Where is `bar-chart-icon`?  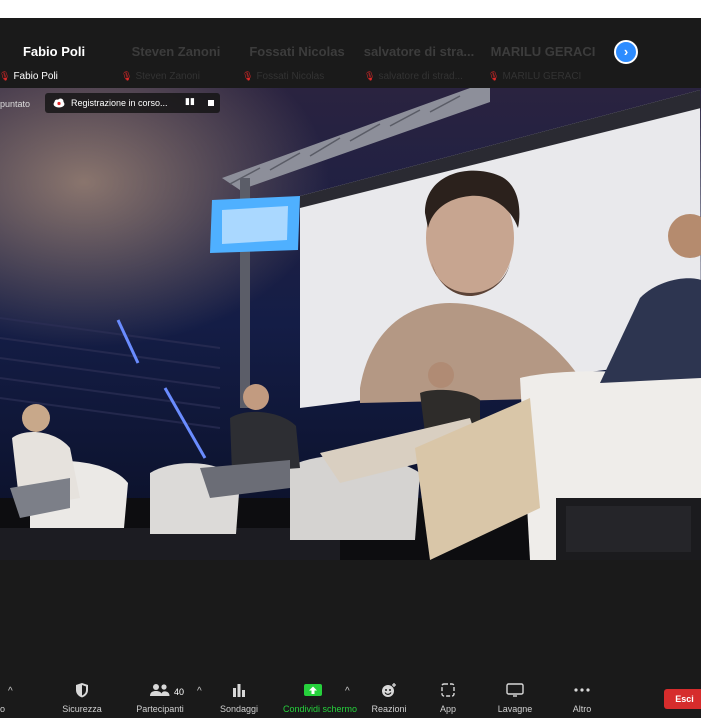 bar-chart-icon is located at coordinates (239, 690).